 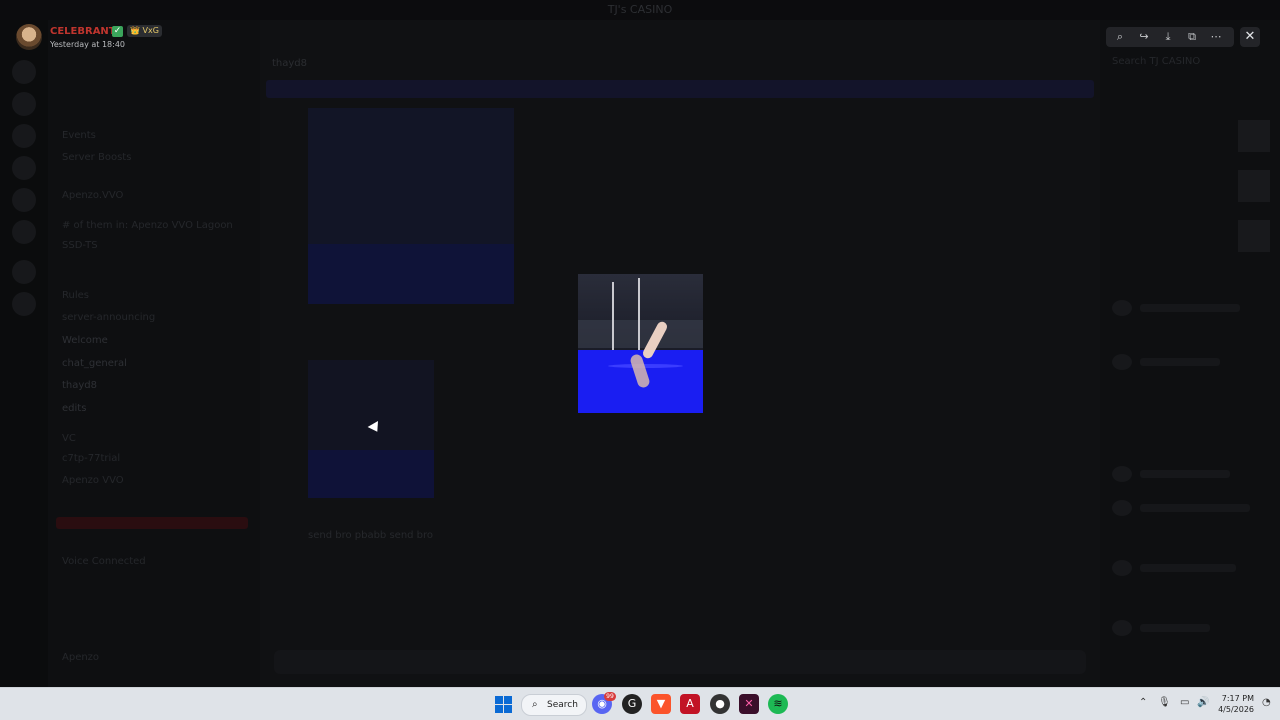 What do you see at coordinates (690, 704) in the screenshot?
I see `acrobat-icon: A` at bounding box center [690, 704].